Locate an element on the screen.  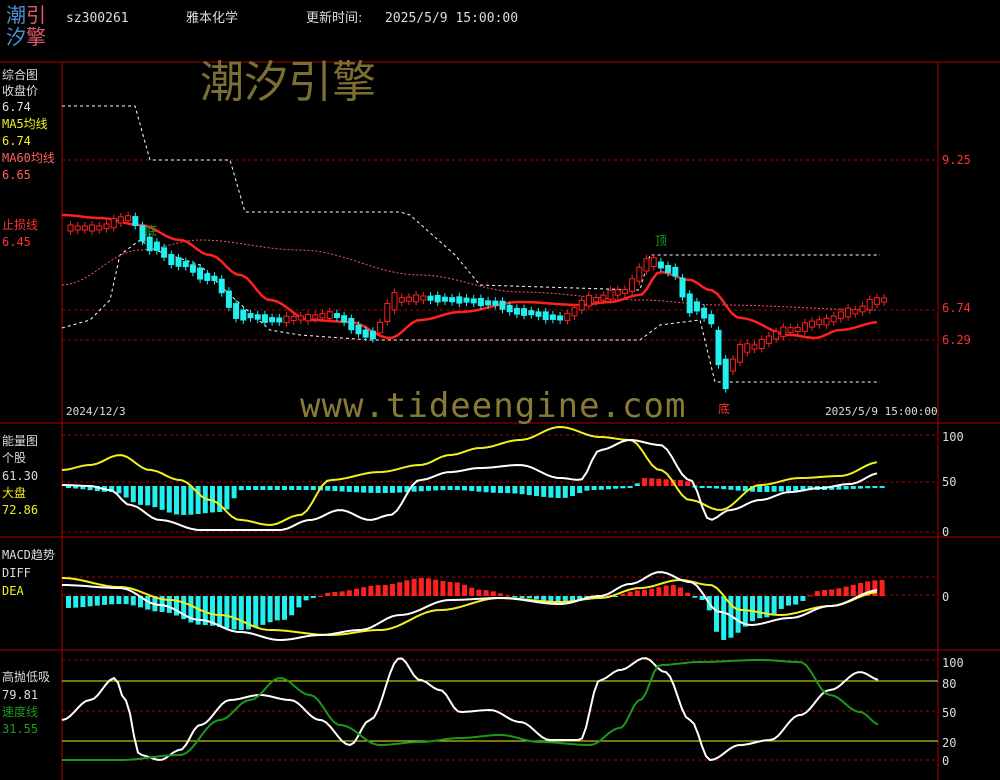
speed-line is located at coordinates (470, 710).